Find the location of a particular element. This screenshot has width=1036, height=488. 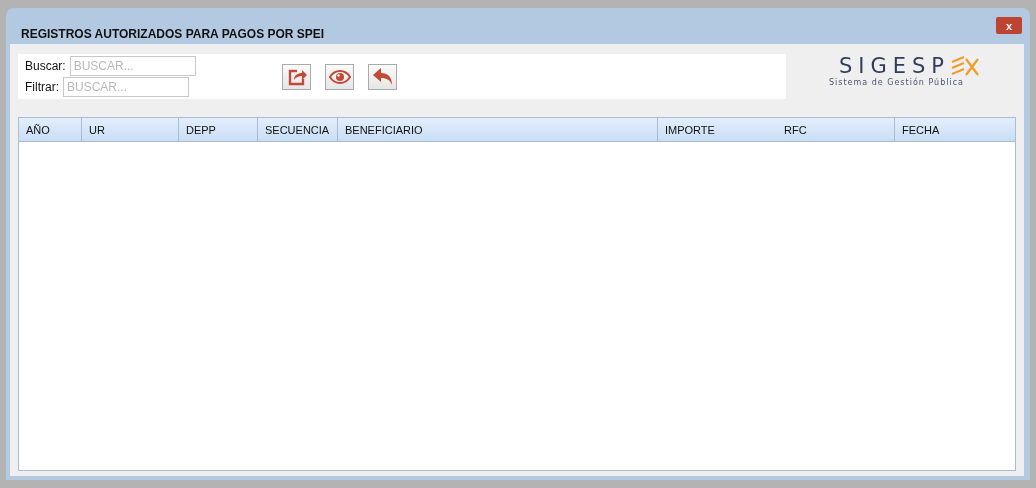

back-button is located at coordinates (382, 76).